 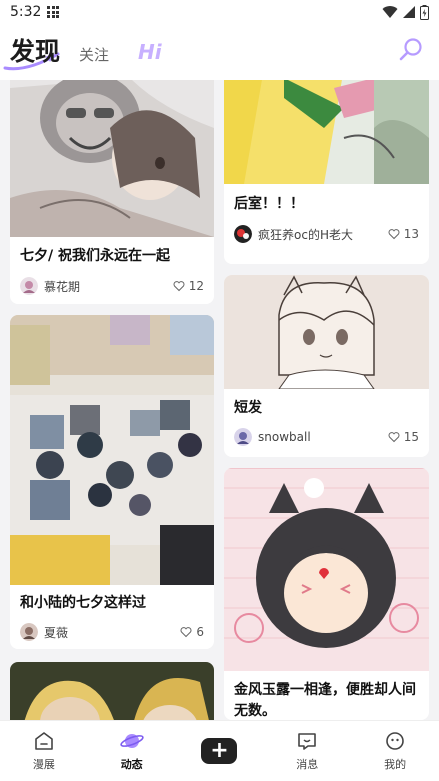 What do you see at coordinates (132, 751) in the screenshot?
I see `tab-feed: 动态` at bounding box center [132, 751].